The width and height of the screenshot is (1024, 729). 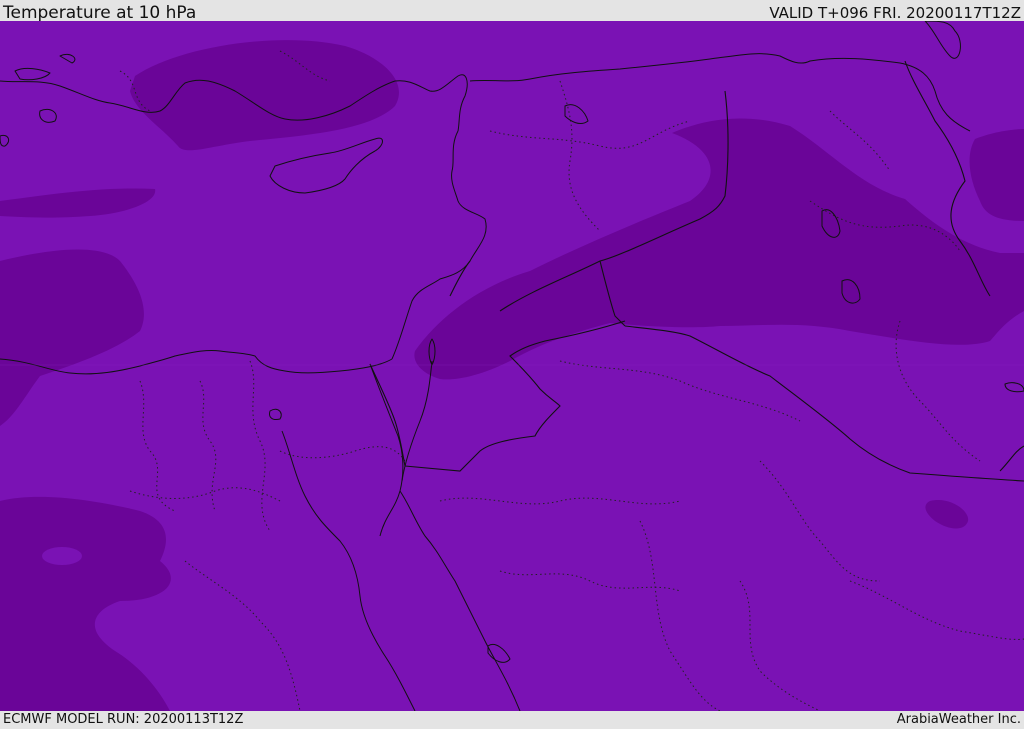 What do you see at coordinates (958, 719) in the screenshot?
I see `brand-credit: ArabiaWeather Inc.` at bounding box center [958, 719].